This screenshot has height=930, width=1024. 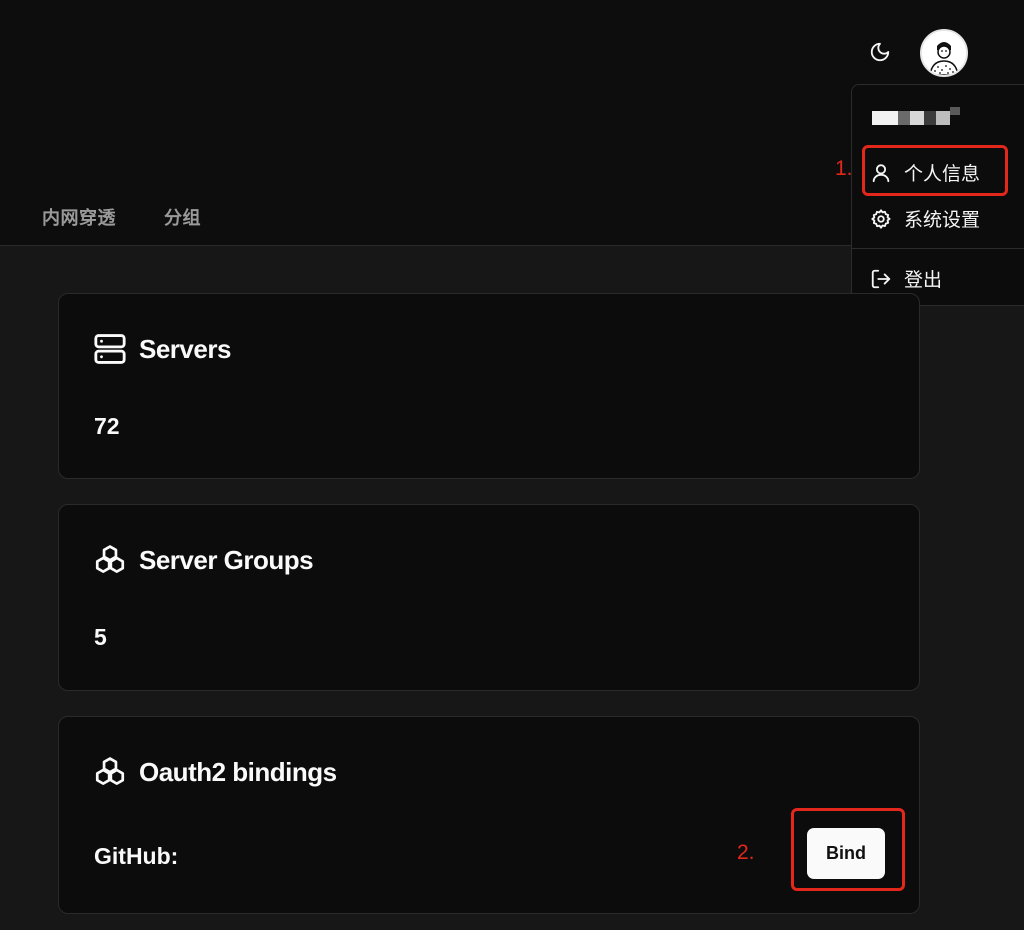 I want to click on server-icon, so click(x=110, y=349).